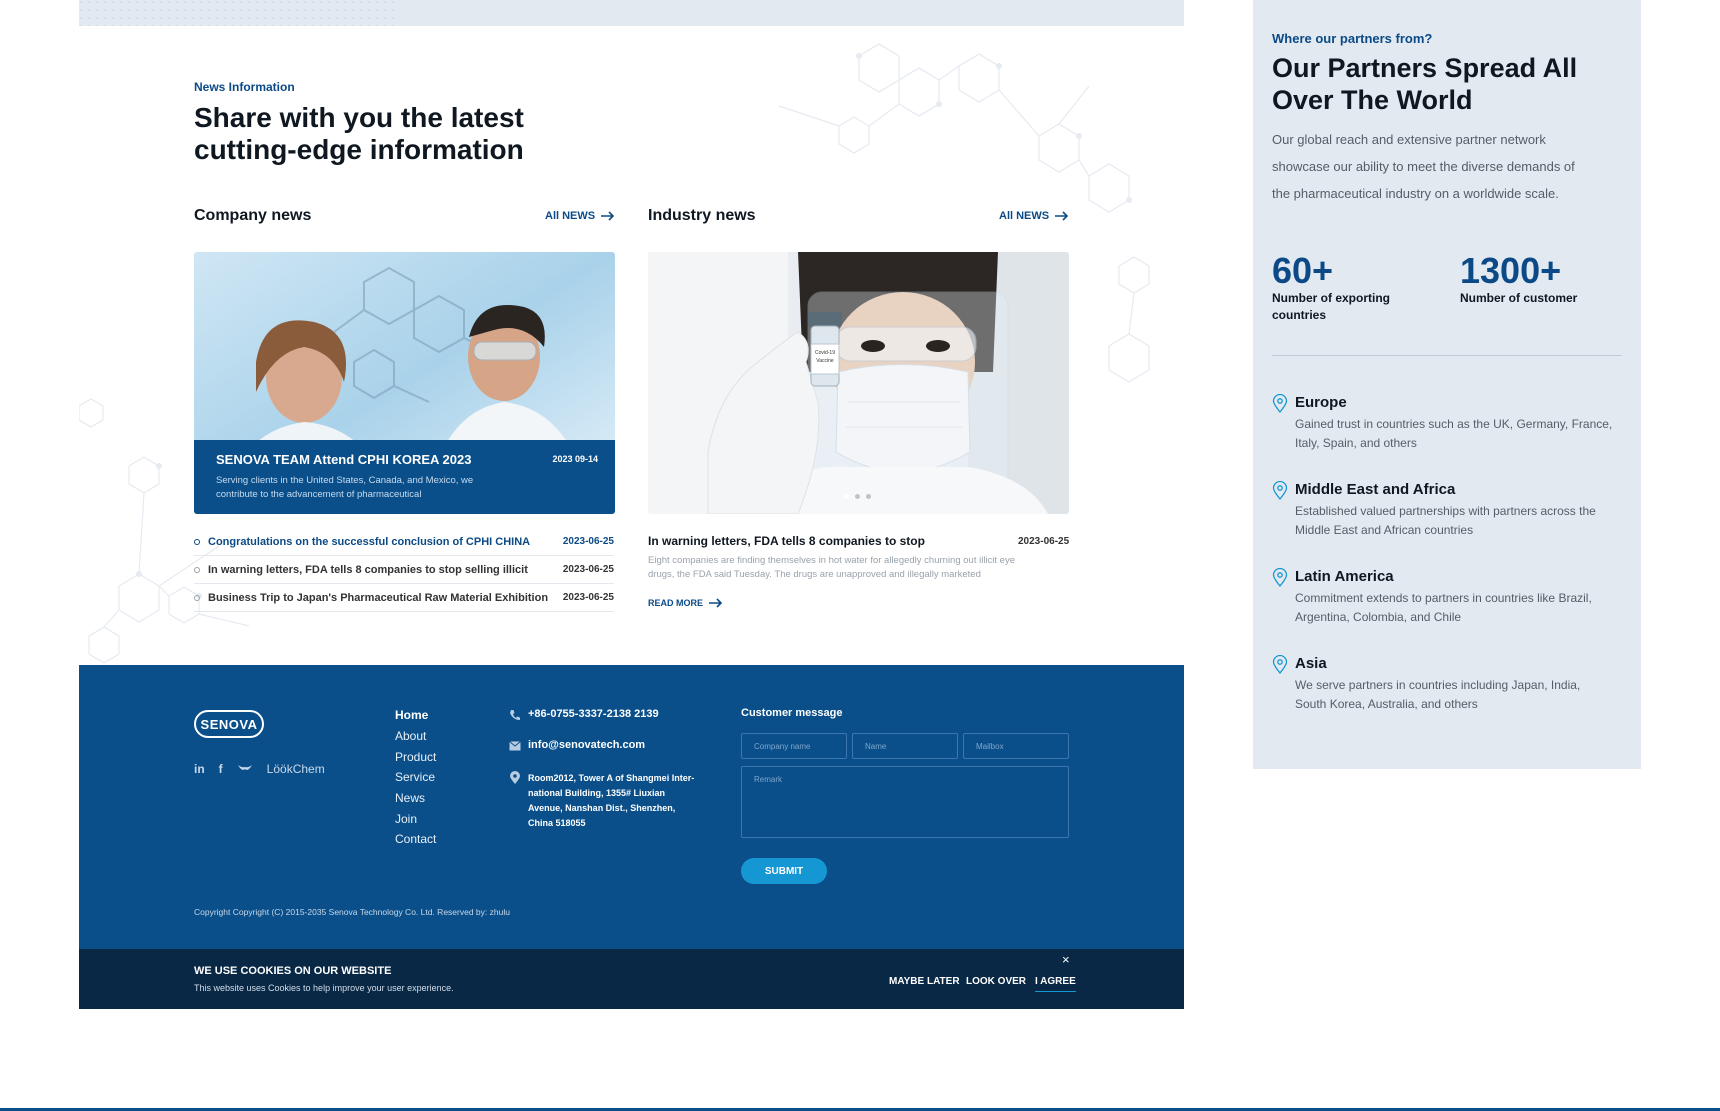 The image size is (1720, 1111). I want to click on company-name-input: Company name, so click(794, 746).